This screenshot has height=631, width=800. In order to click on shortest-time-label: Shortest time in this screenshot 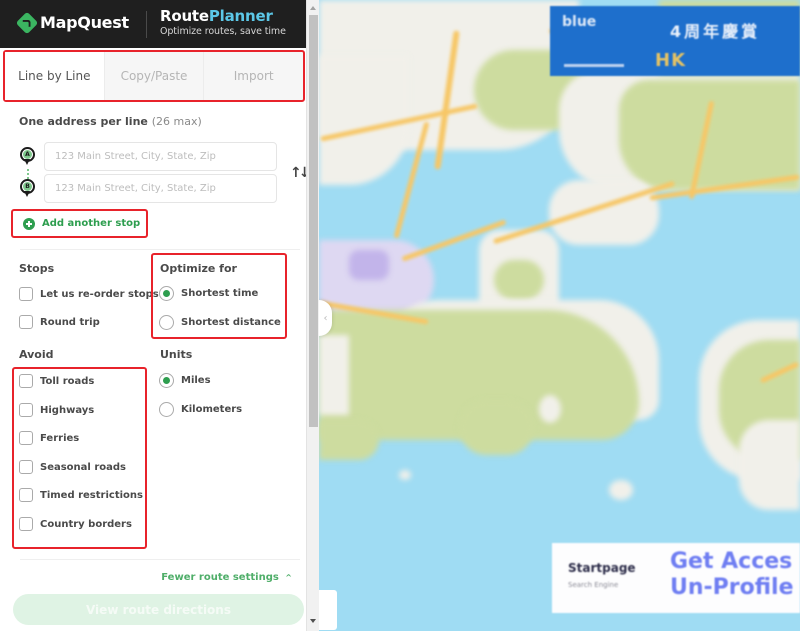, I will do `click(220, 293)`.